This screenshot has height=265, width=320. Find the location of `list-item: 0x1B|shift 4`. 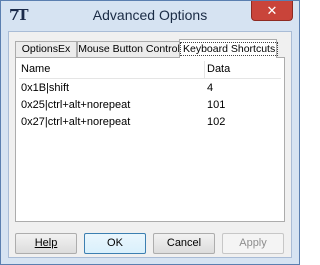

list-item: 0x1B|shift 4 is located at coordinates (150, 88).